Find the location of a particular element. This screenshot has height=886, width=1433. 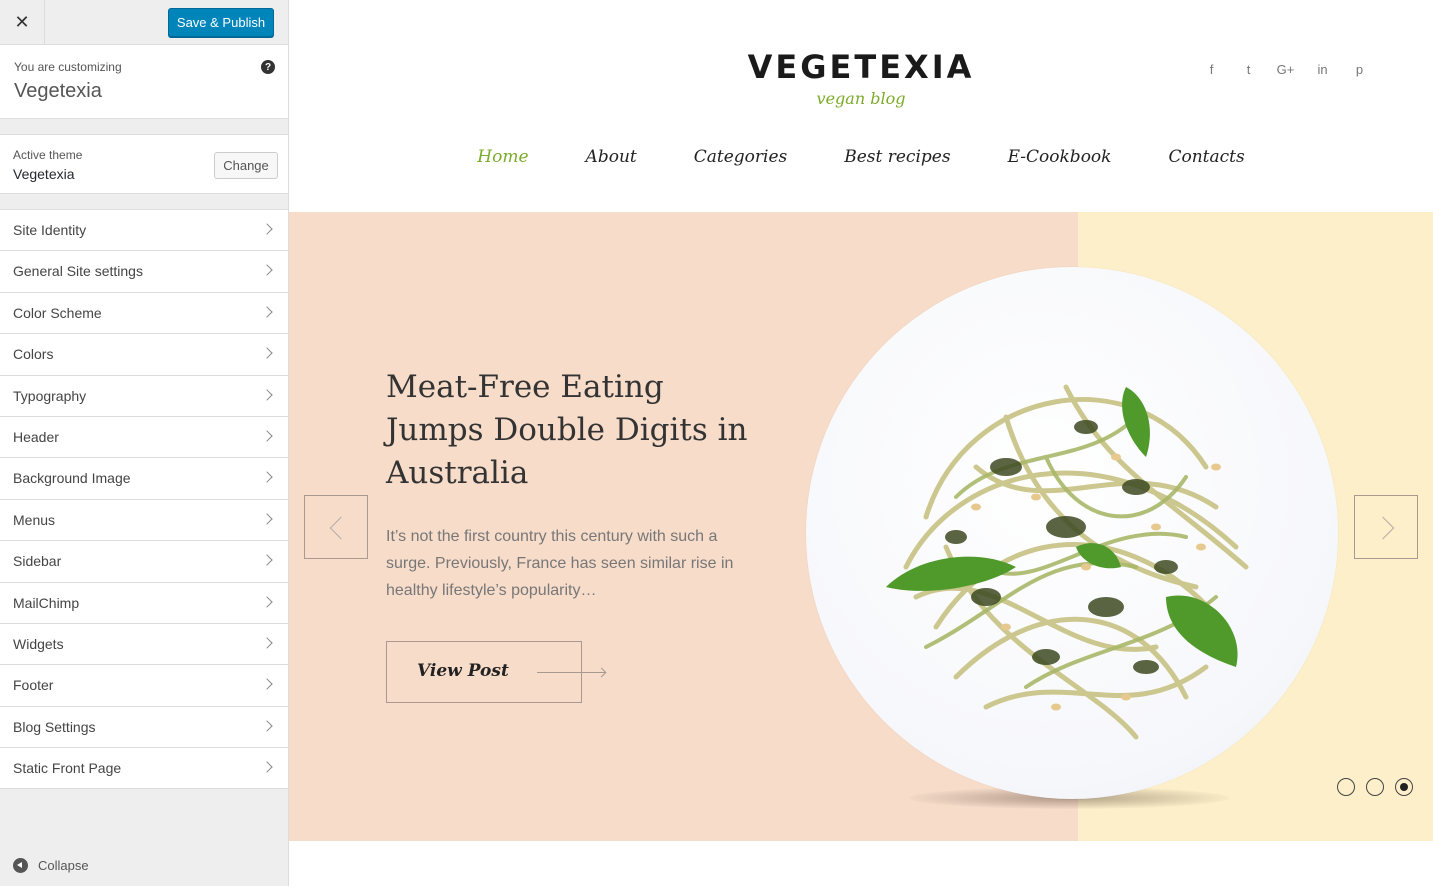

section-item: General Site settings is located at coordinates (144, 272).